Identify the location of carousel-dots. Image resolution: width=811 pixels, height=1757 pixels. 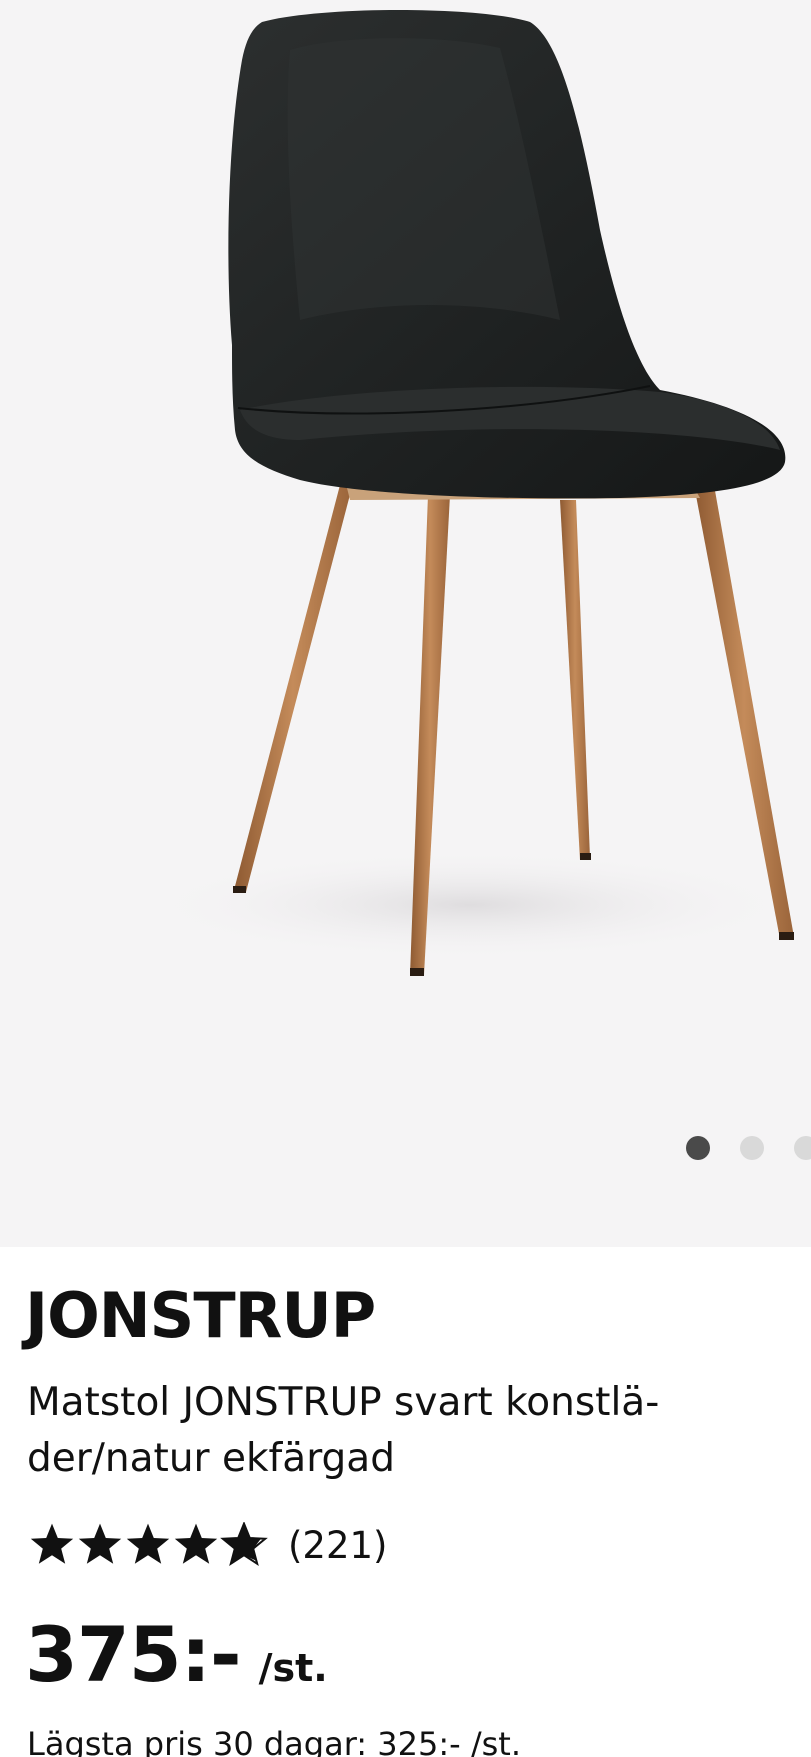
(748, 1148).